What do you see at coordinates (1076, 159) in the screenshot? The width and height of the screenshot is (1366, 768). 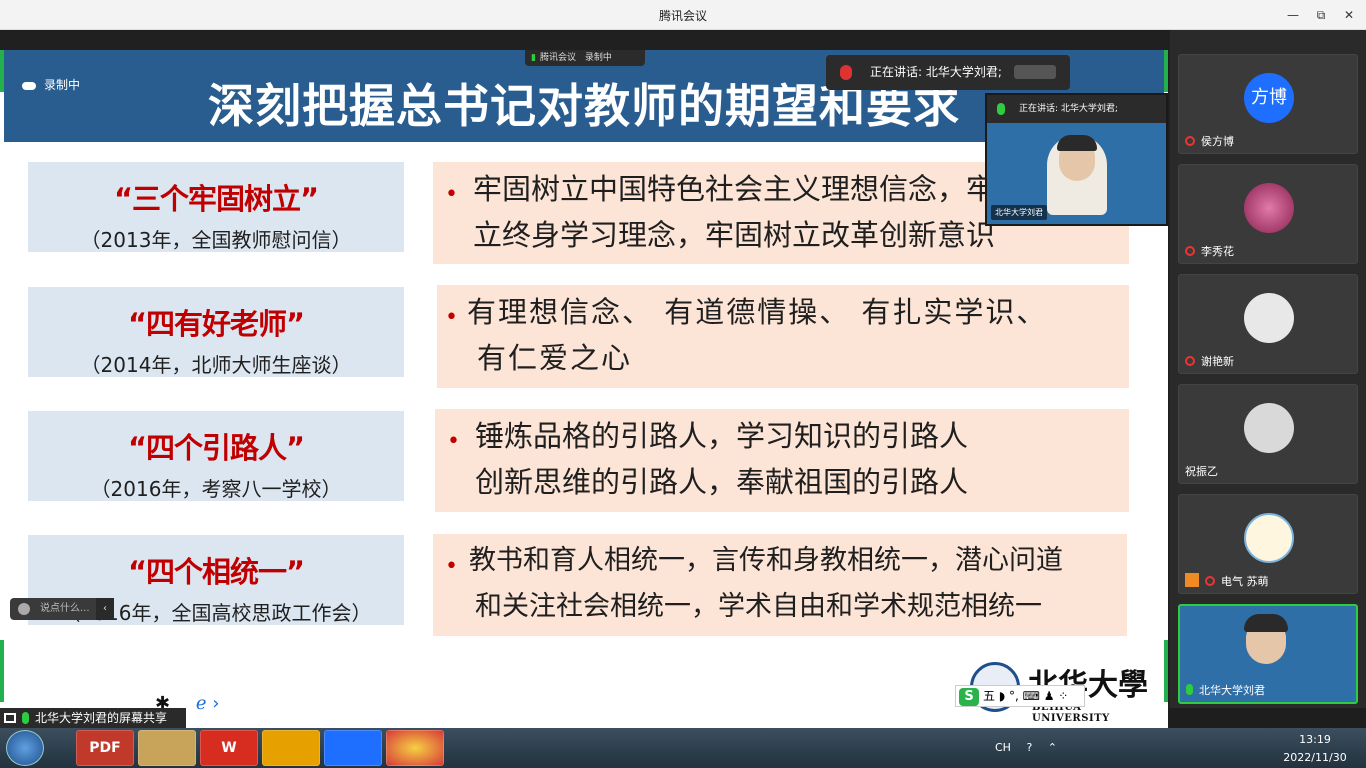 I see `speaker-video-overlay: 正在讲话: 北华大学刘君; 北华大学刘君` at bounding box center [1076, 159].